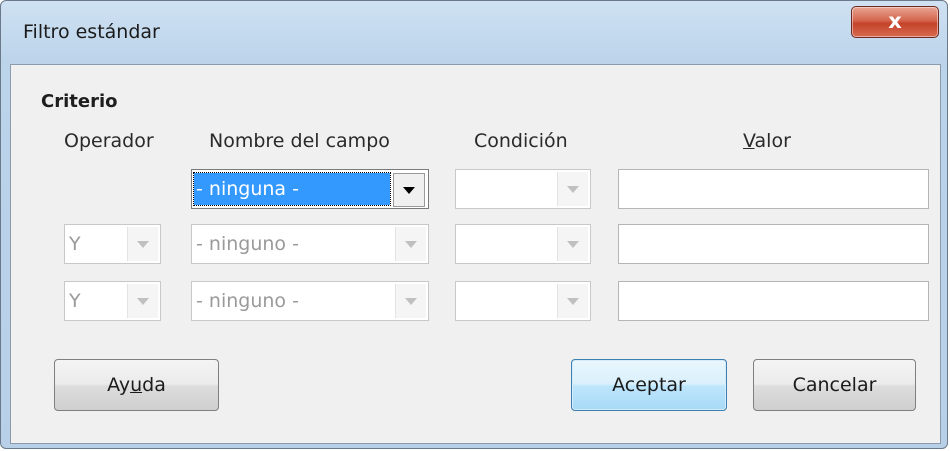  What do you see at coordinates (91, 32) in the screenshot?
I see `window-title: Filtro estándar` at bounding box center [91, 32].